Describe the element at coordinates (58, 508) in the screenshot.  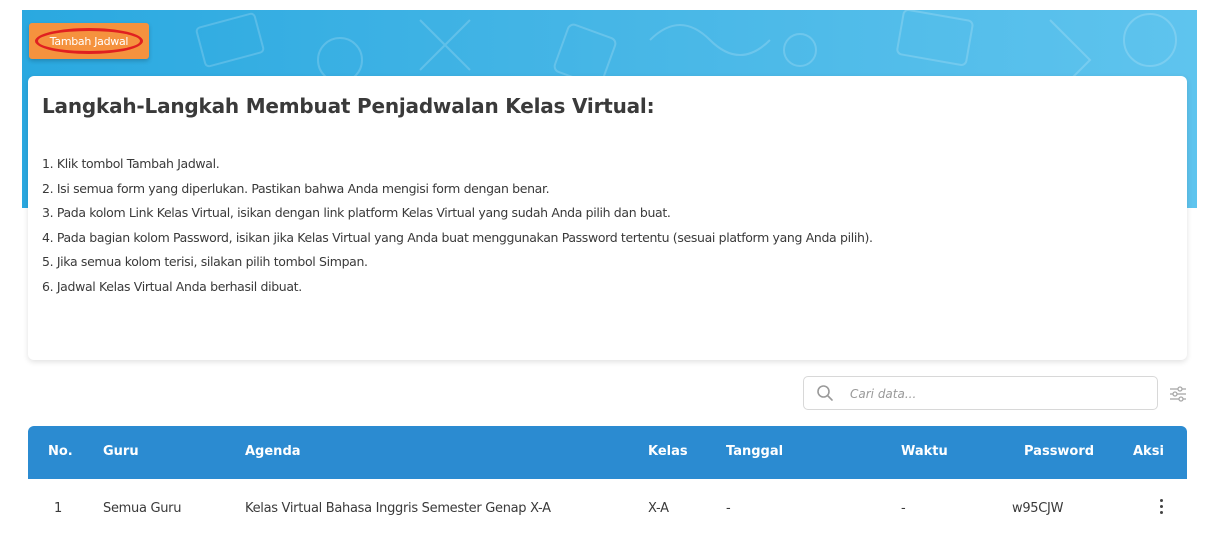
I see `cell-no: 1` at that location.